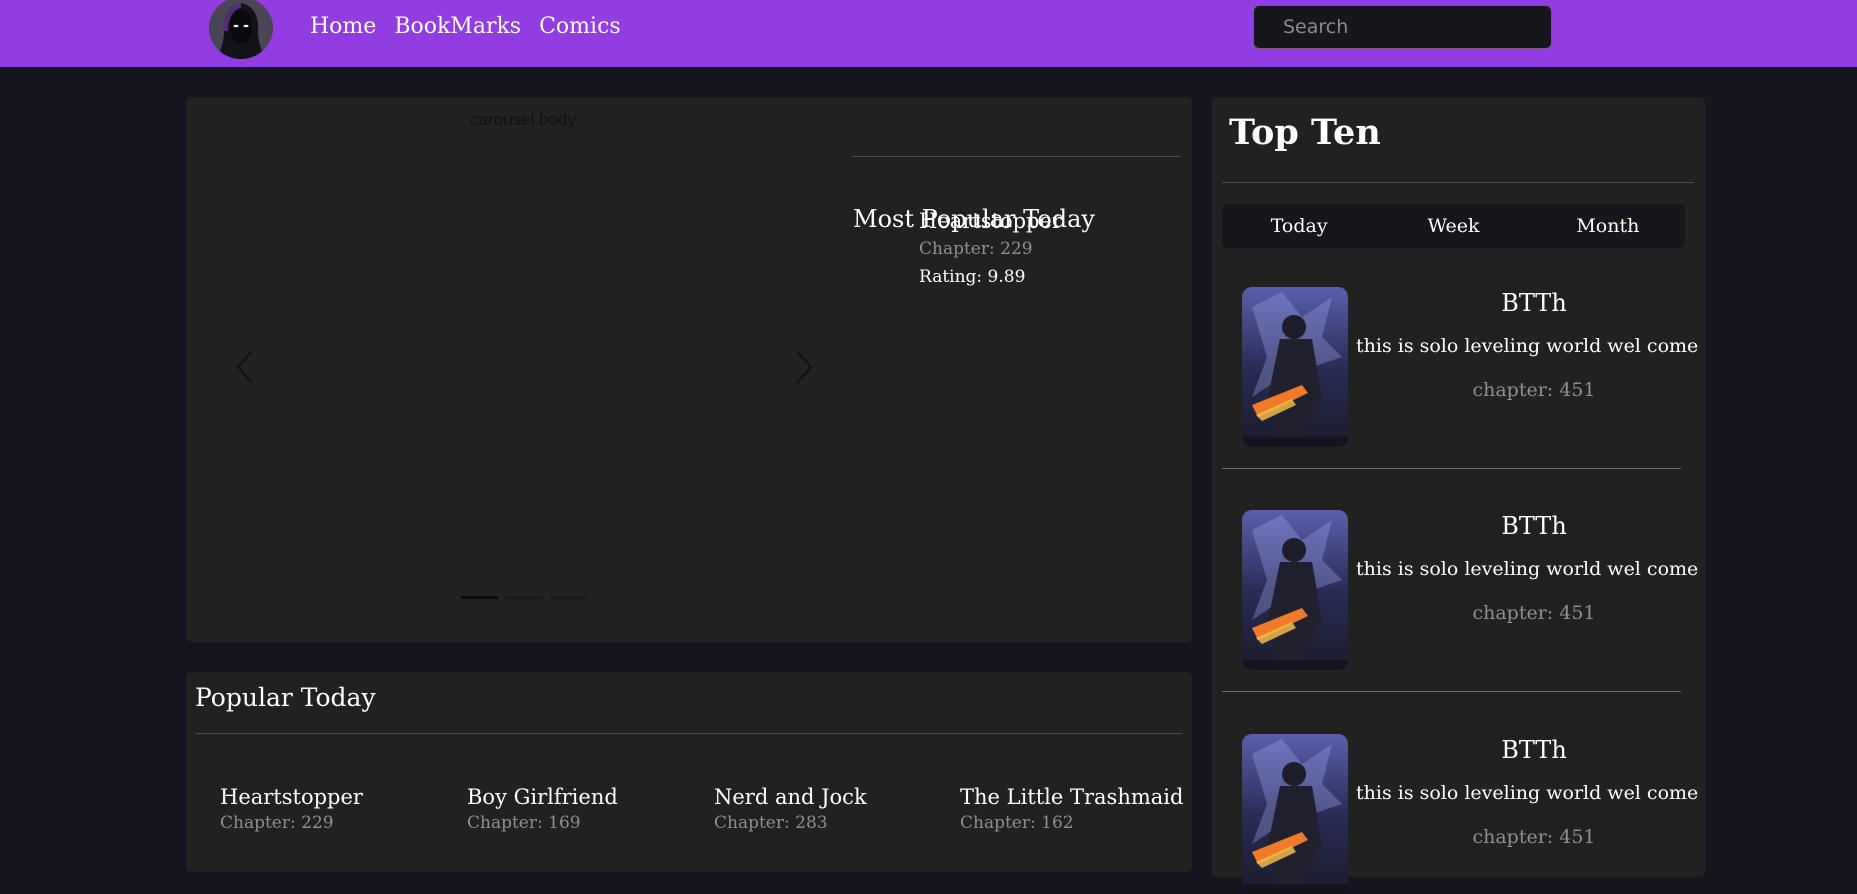 This screenshot has width=1857, height=894. I want to click on top-navbar: Home BookMarks Comics, so click(928, 33).